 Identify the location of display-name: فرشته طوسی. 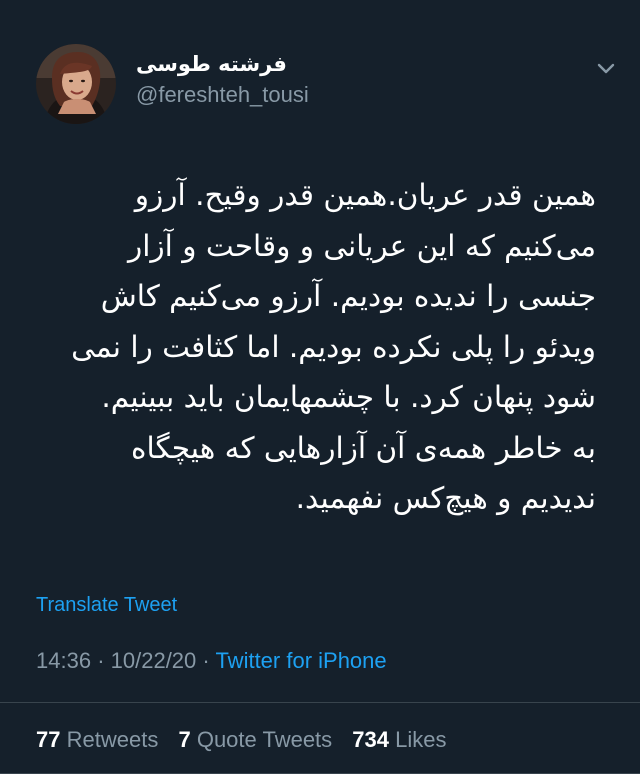
(222, 64).